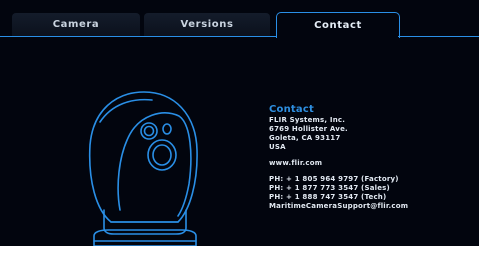 This screenshot has height=255, width=489. What do you see at coordinates (338, 163) in the screenshot?
I see `website-link: www.flir.com` at bounding box center [338, 163].